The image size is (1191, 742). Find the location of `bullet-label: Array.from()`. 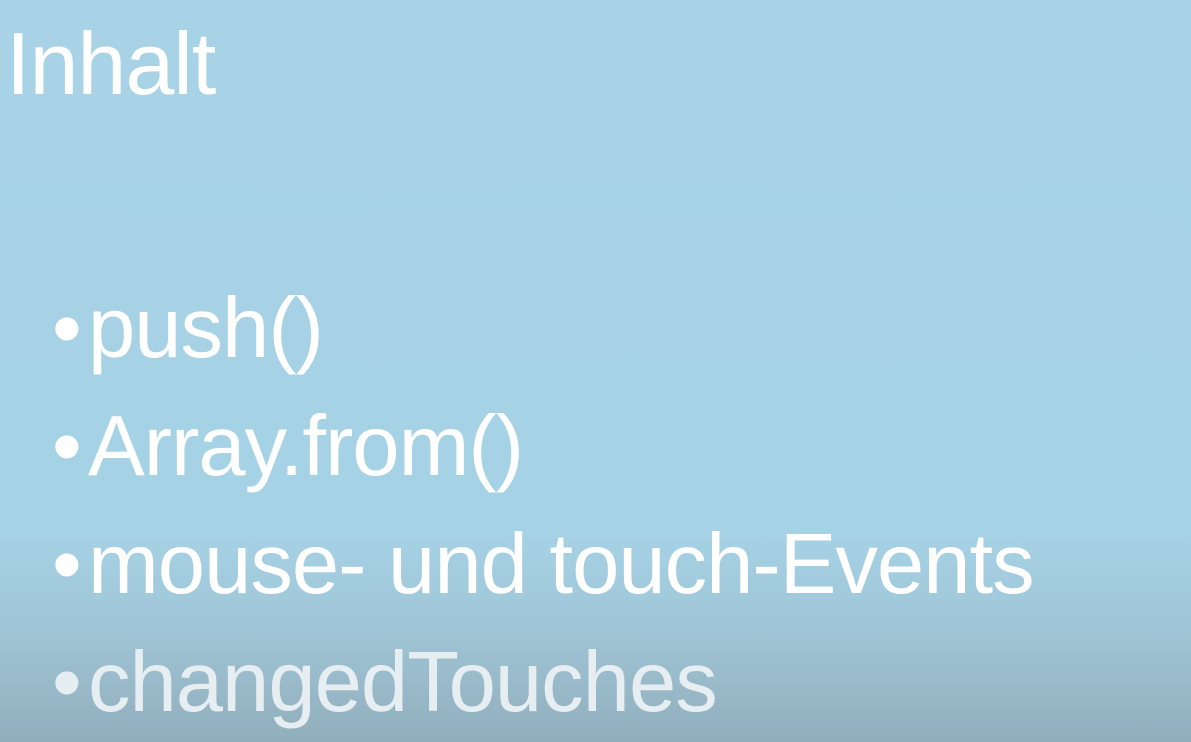

bullet-label: Array.from() is located at coordinates (306, 446).